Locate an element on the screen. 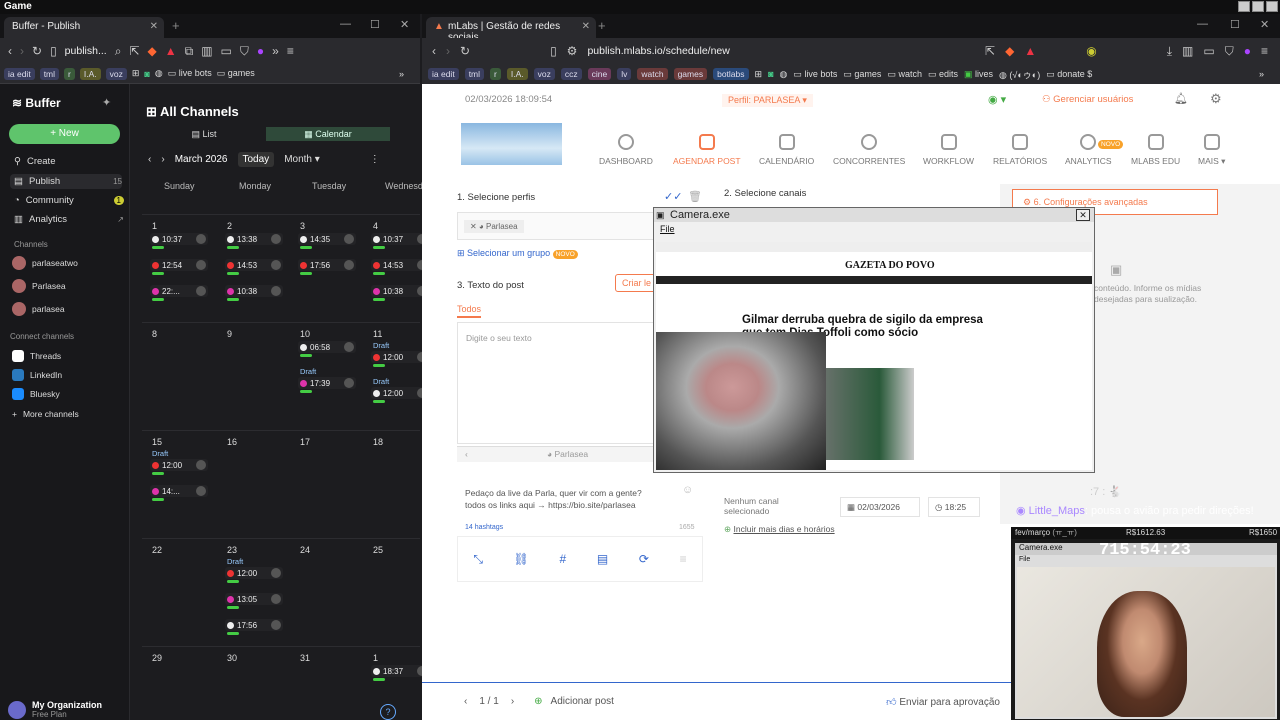  connect-threads: Threads is located at coordinates (36, 356).